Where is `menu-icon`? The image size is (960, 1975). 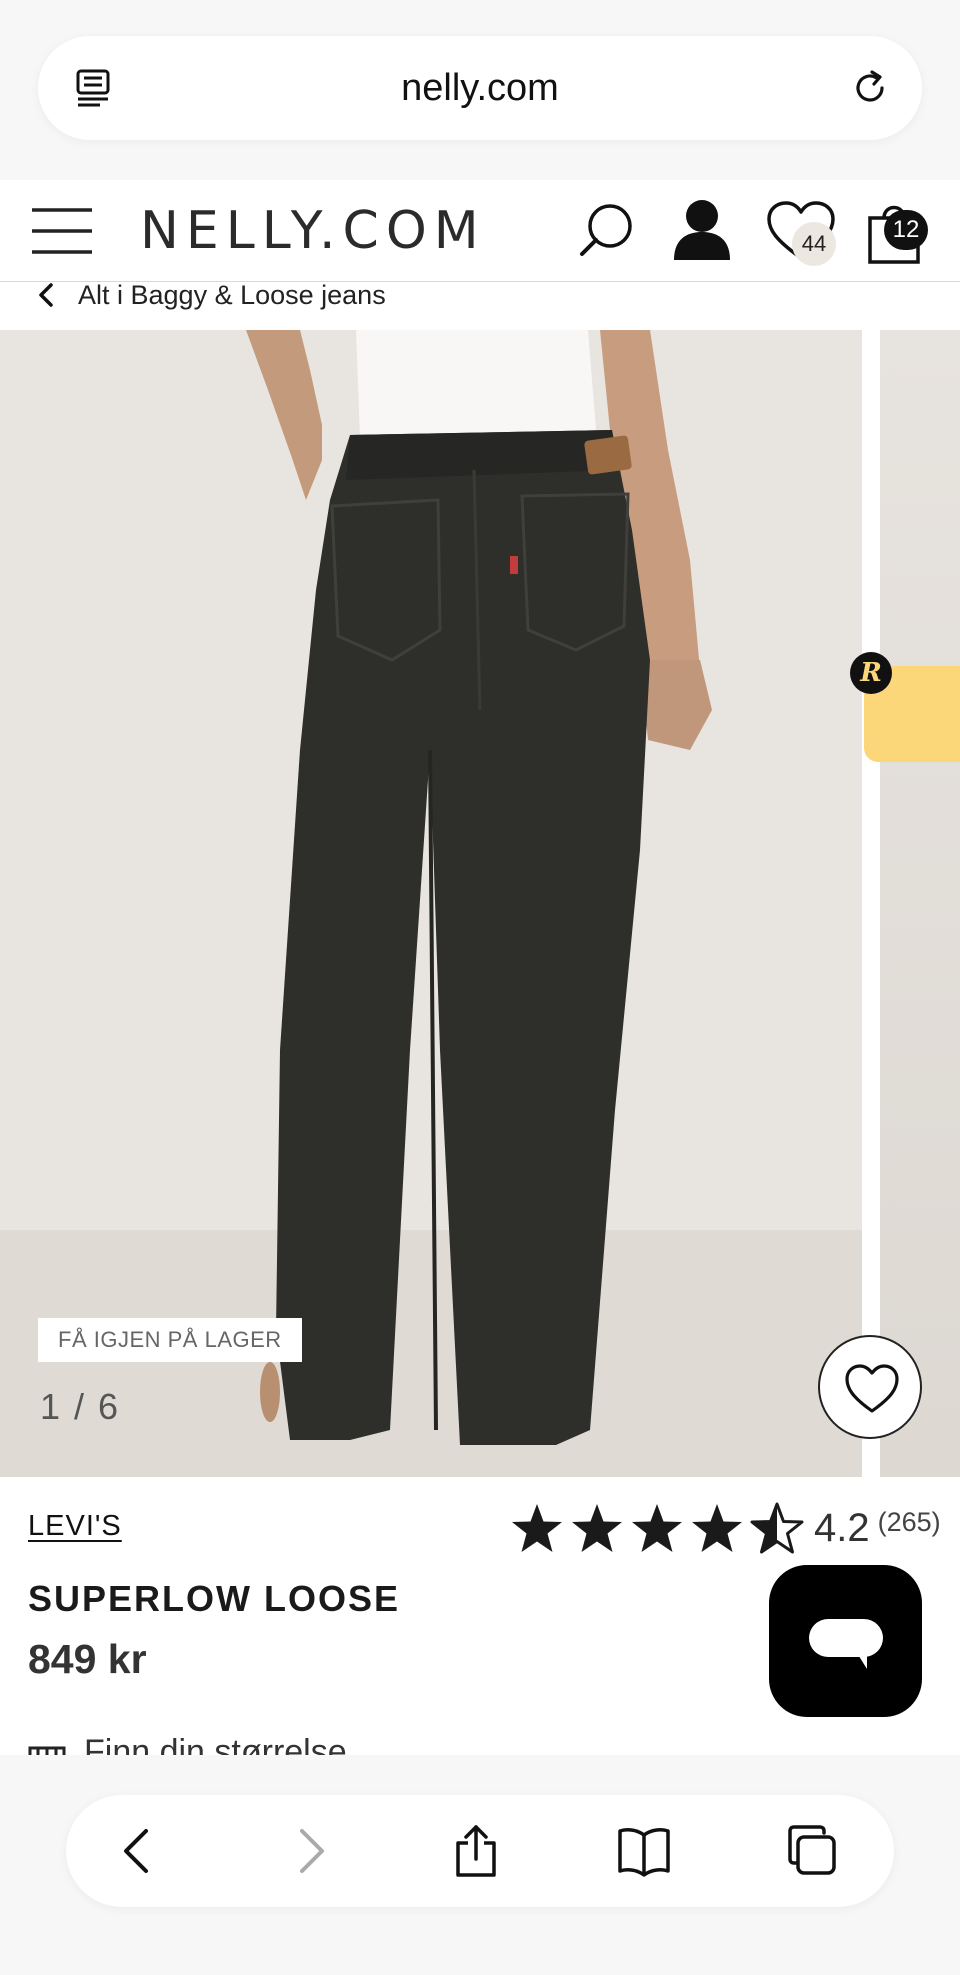
menu-icon is located at coordinates (62, 231).